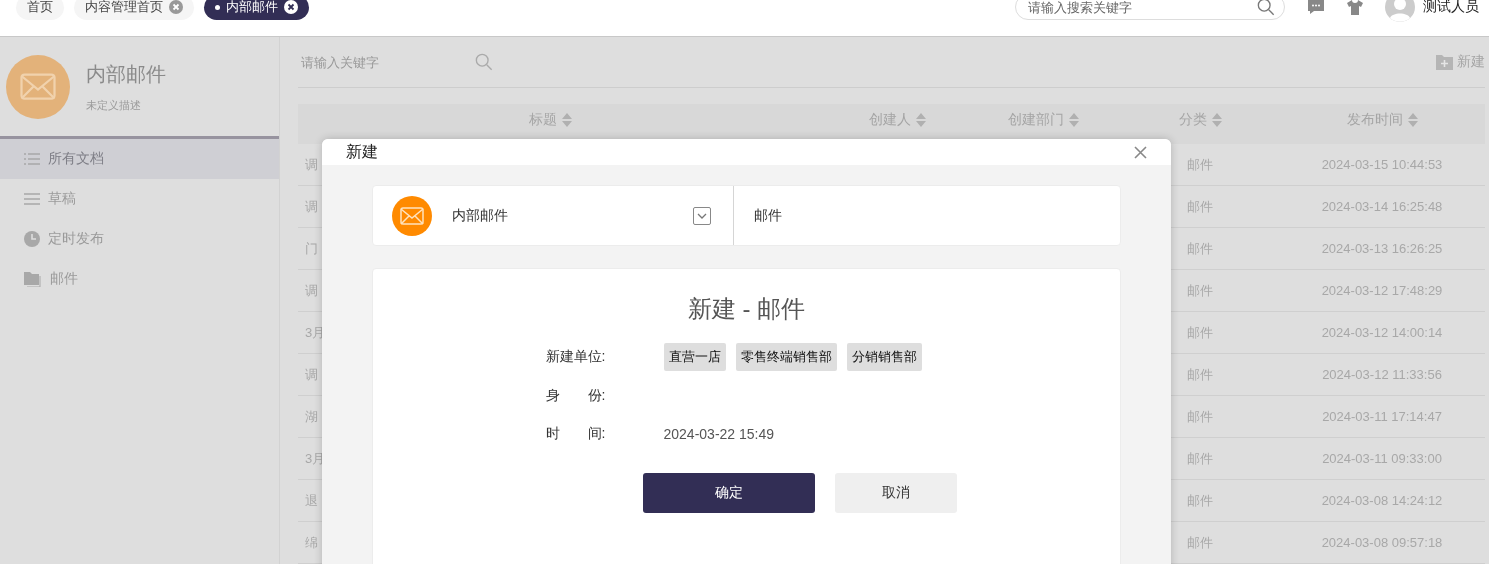 The height and width of the screenshot is (564, 1489). I want to click on tab: 首页, so click(40, 10).